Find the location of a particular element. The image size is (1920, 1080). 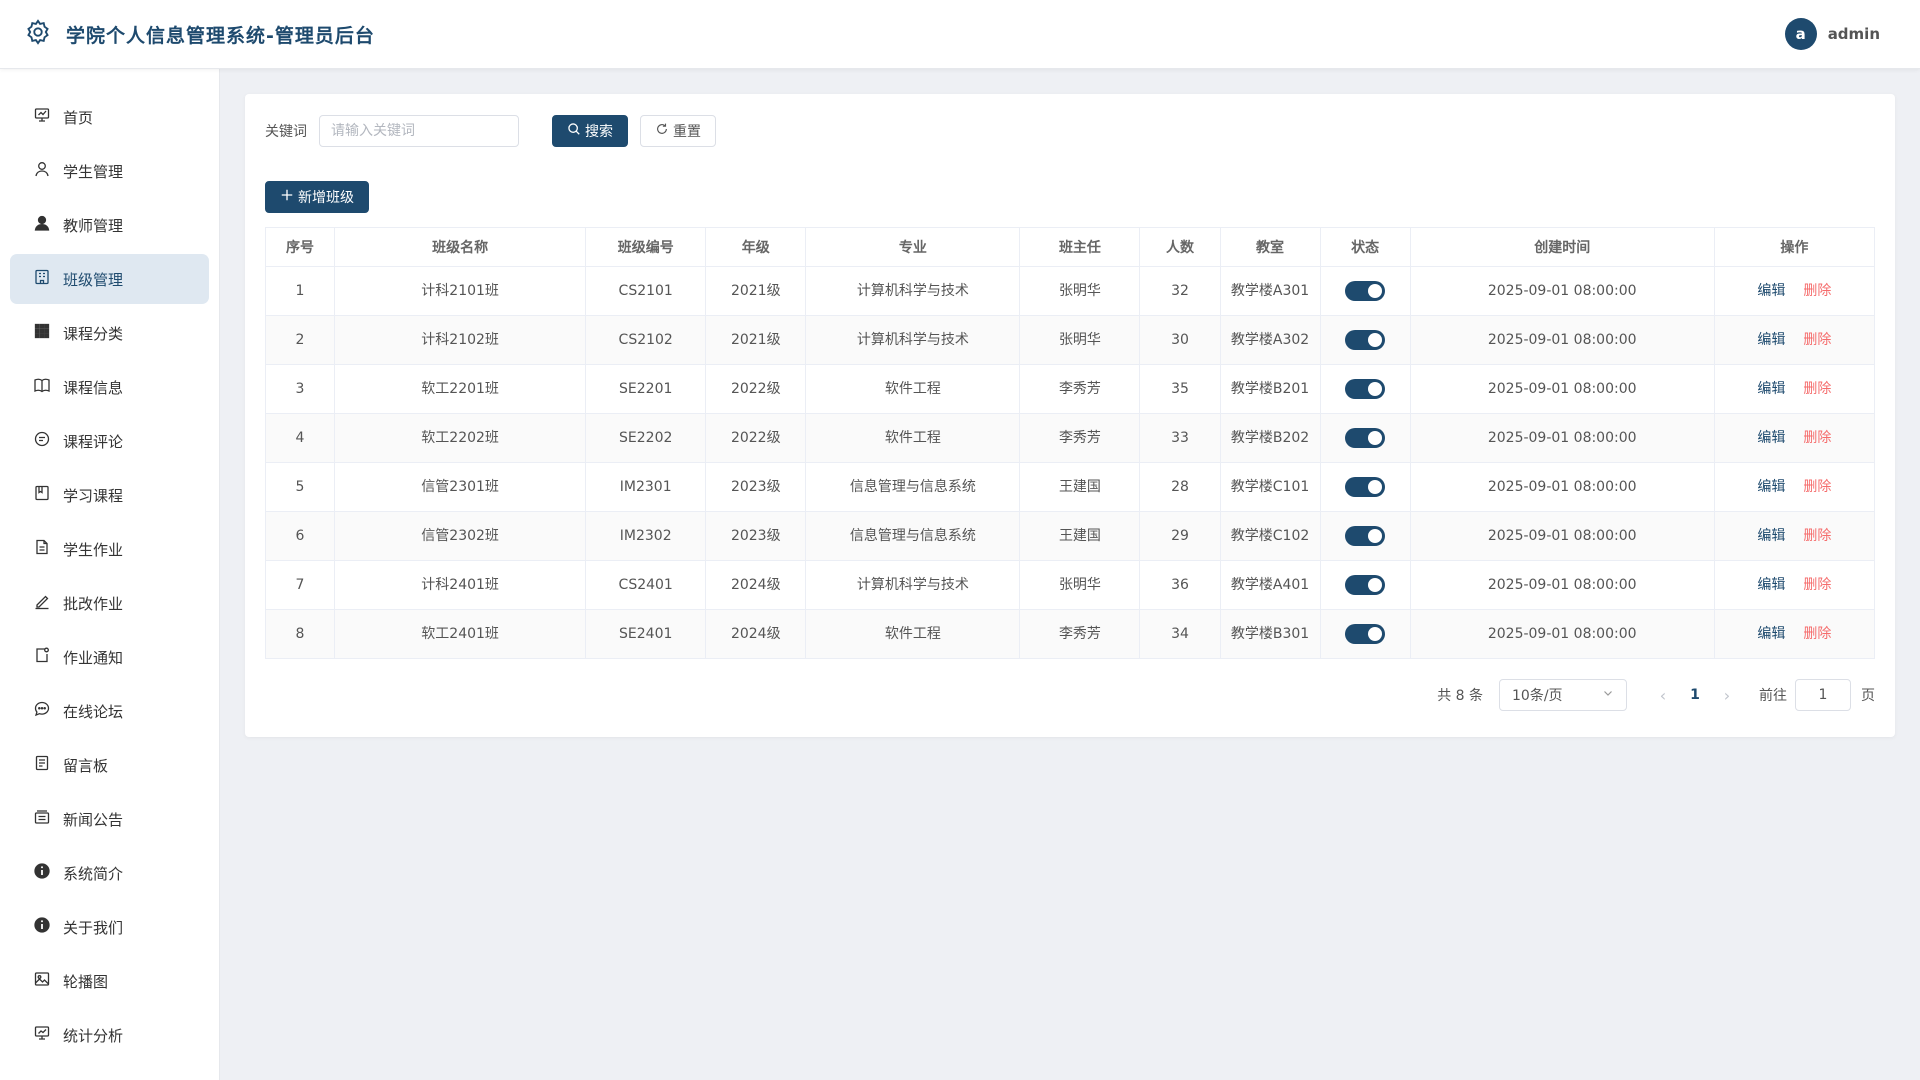

sidebar-item-16: 轮播图 is located at coordinates (109, 981).